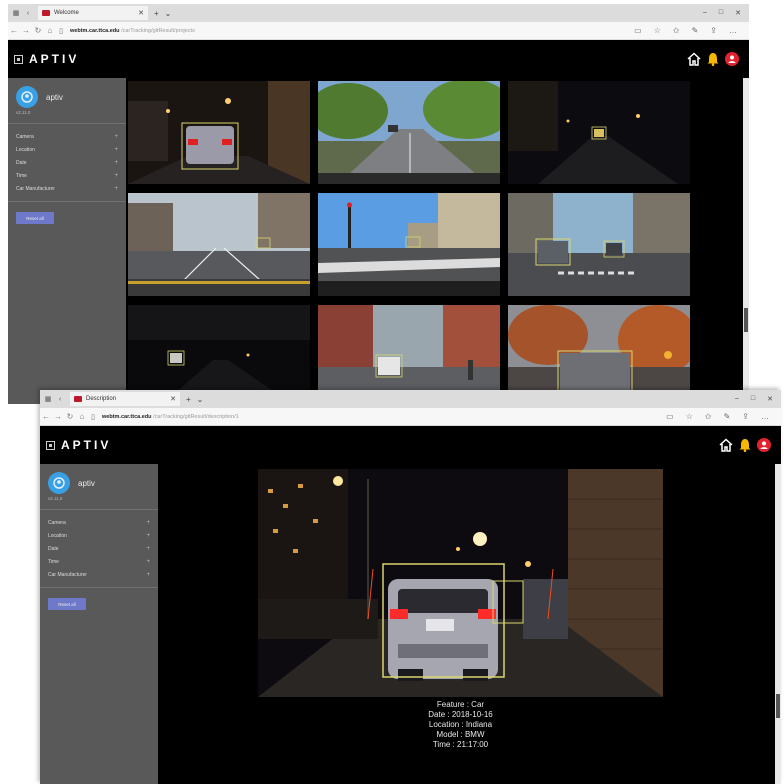  What do you see at coordinates (18, 59) in the screenshot?
I see `brand-logo-icon` at bounding box center [18, 59].